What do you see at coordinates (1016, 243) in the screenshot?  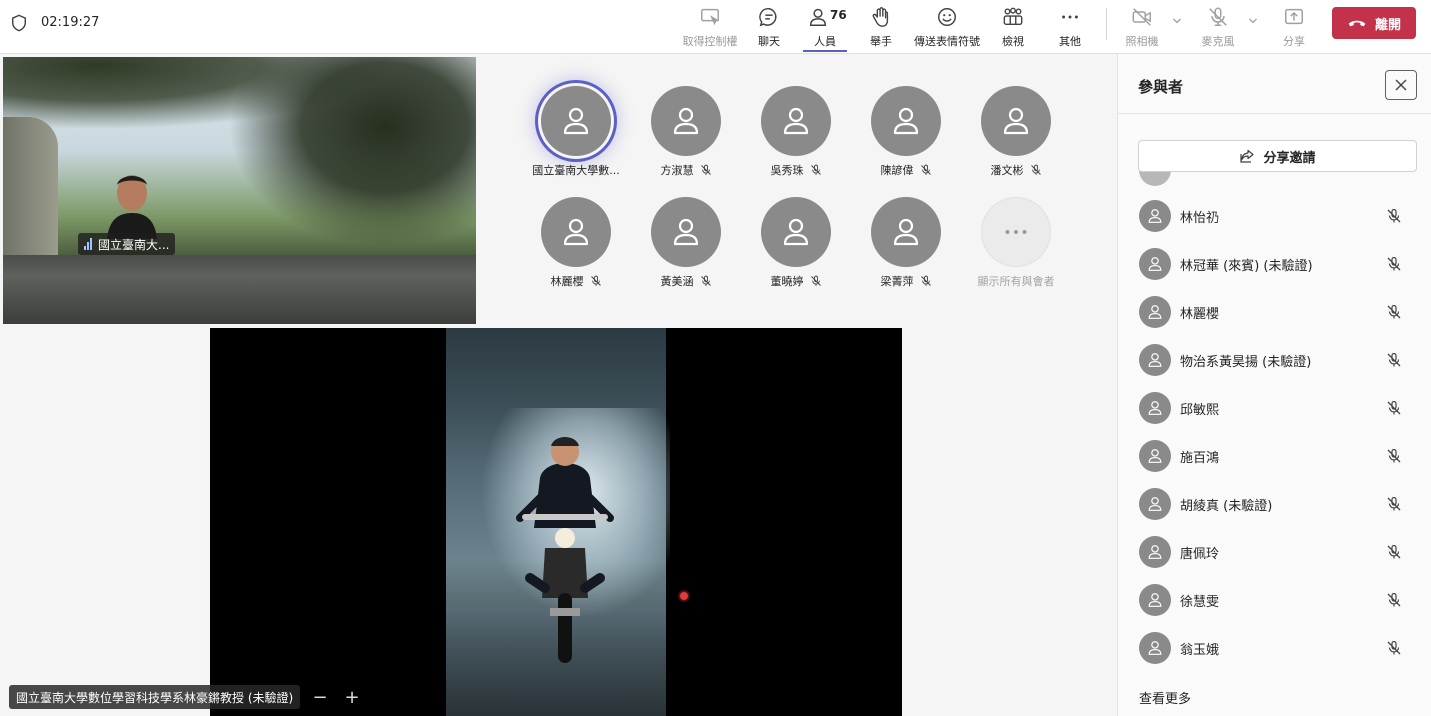 I see `show-all-participants-button: 顯示所有與會者` at bounding box center [1016, 243].